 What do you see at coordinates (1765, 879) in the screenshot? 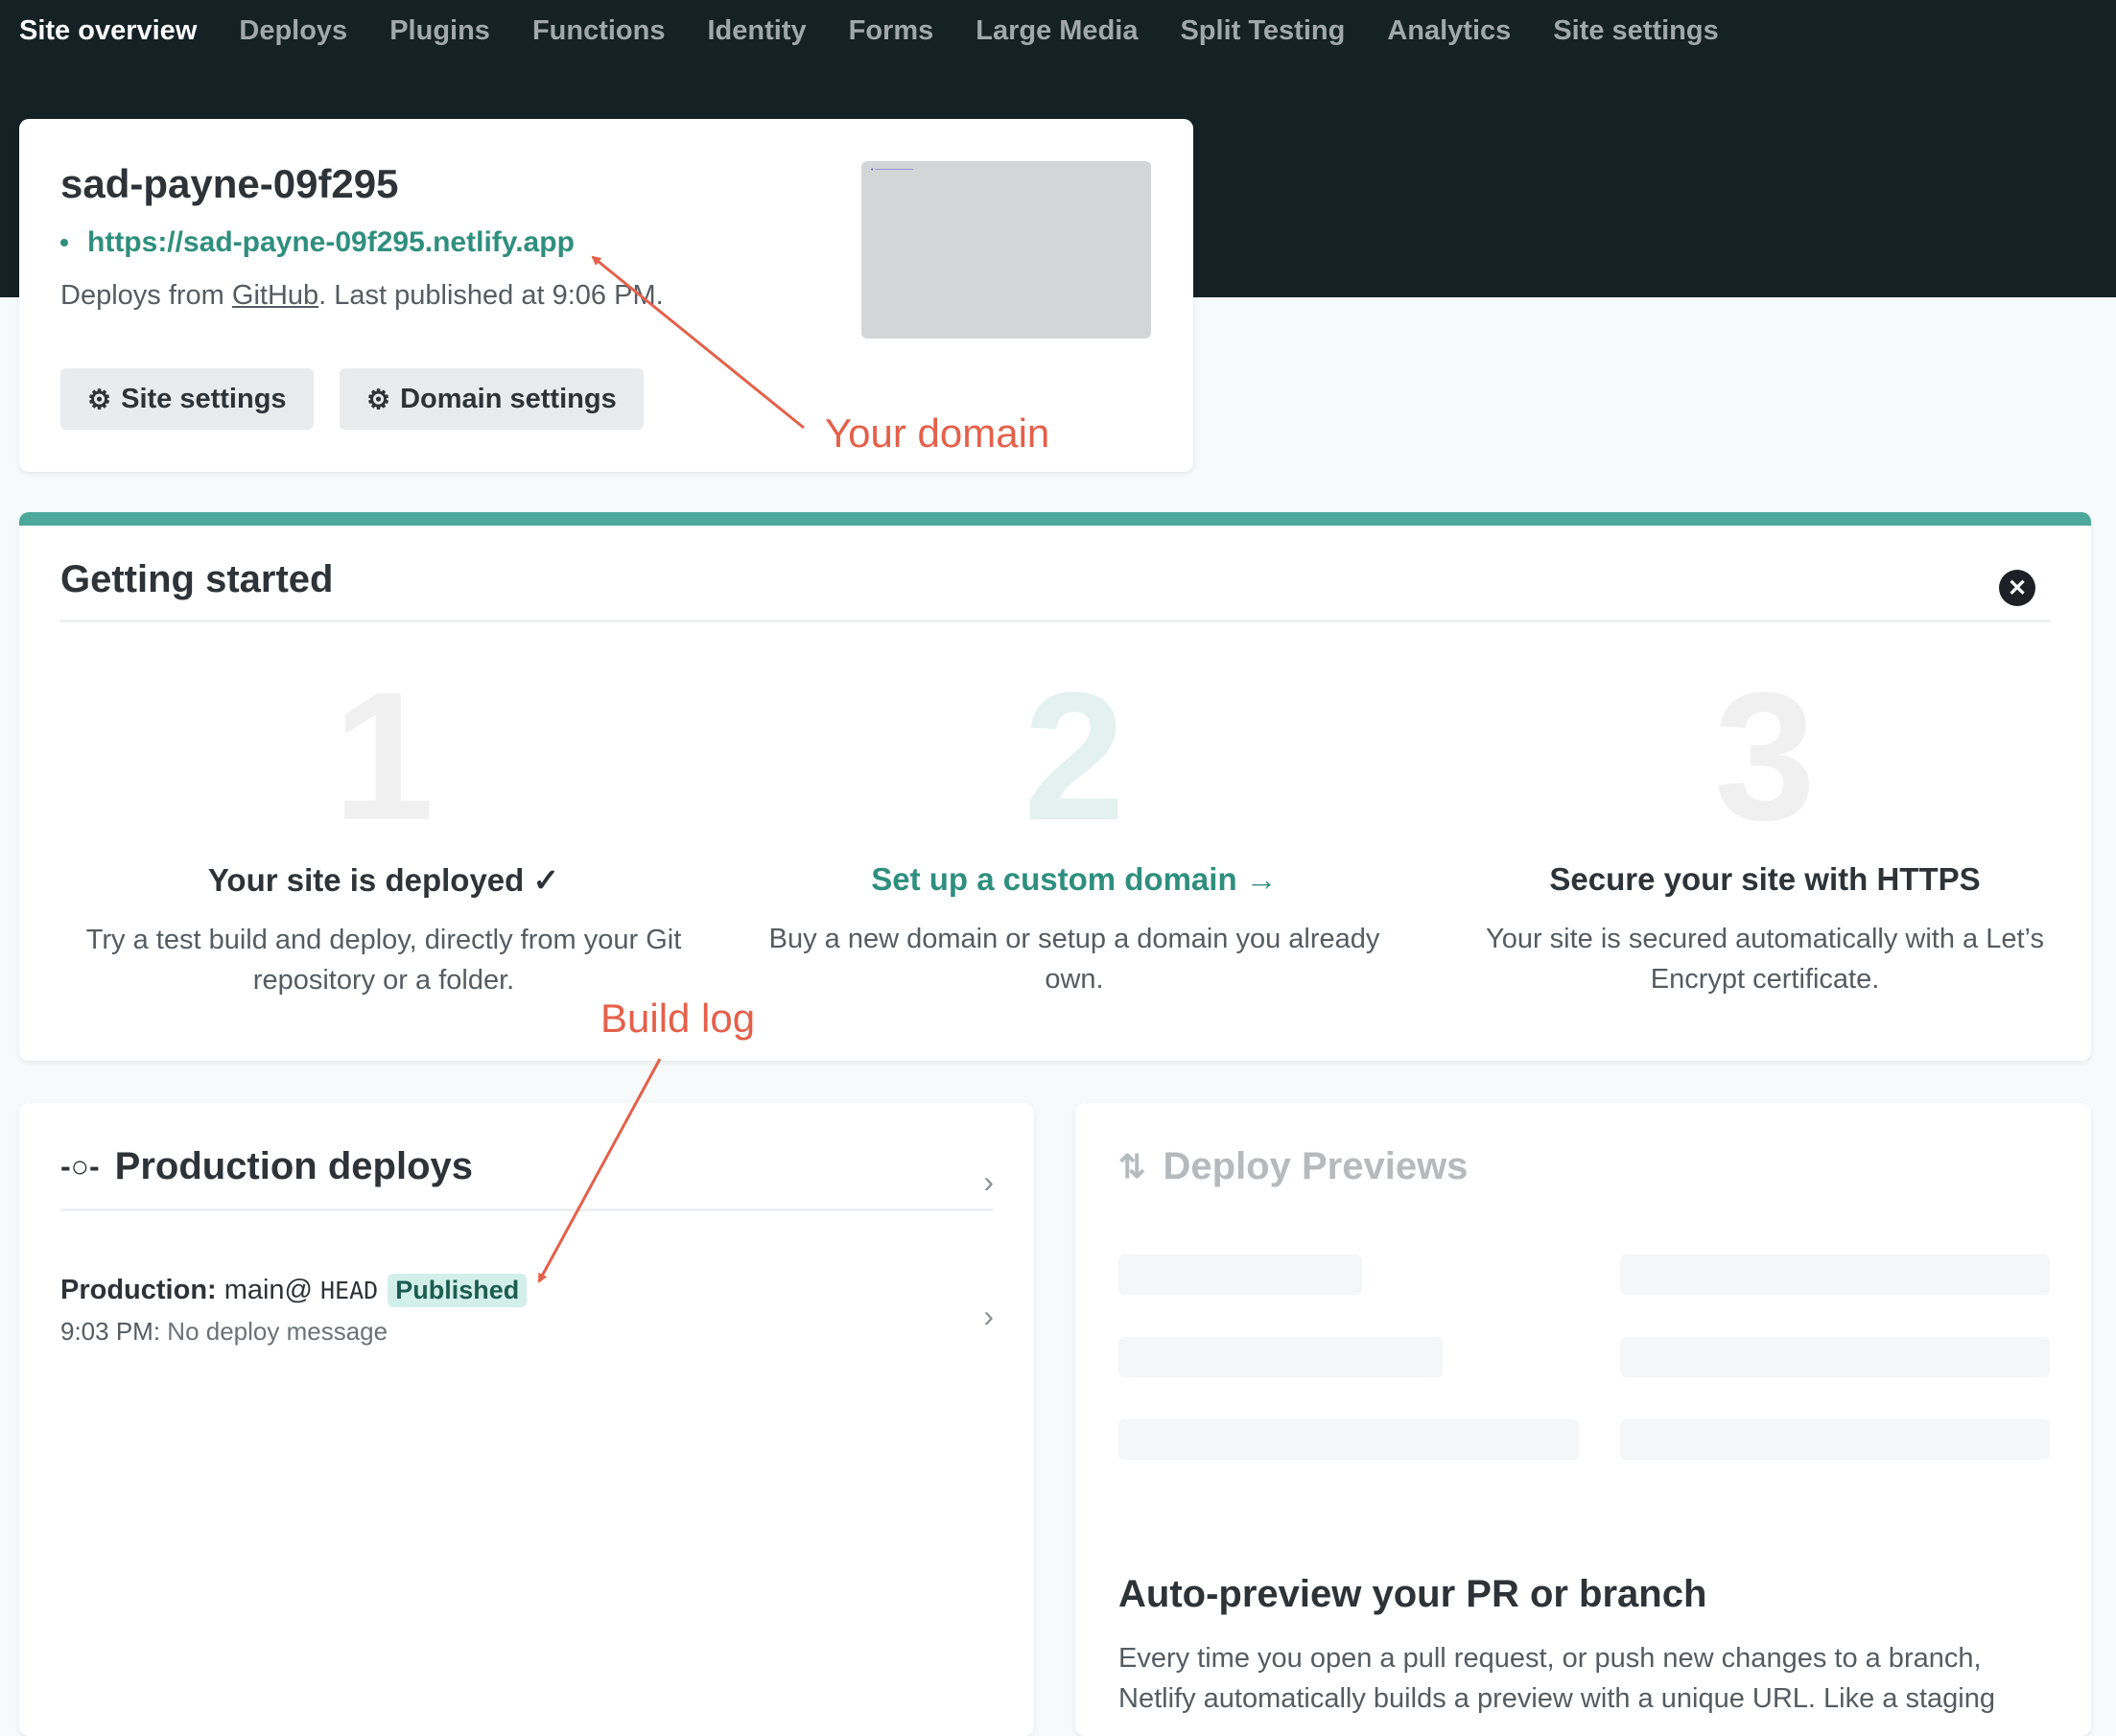
I see `step-title: Secure your site with HTTPS` at bounding box center [1765, 879].